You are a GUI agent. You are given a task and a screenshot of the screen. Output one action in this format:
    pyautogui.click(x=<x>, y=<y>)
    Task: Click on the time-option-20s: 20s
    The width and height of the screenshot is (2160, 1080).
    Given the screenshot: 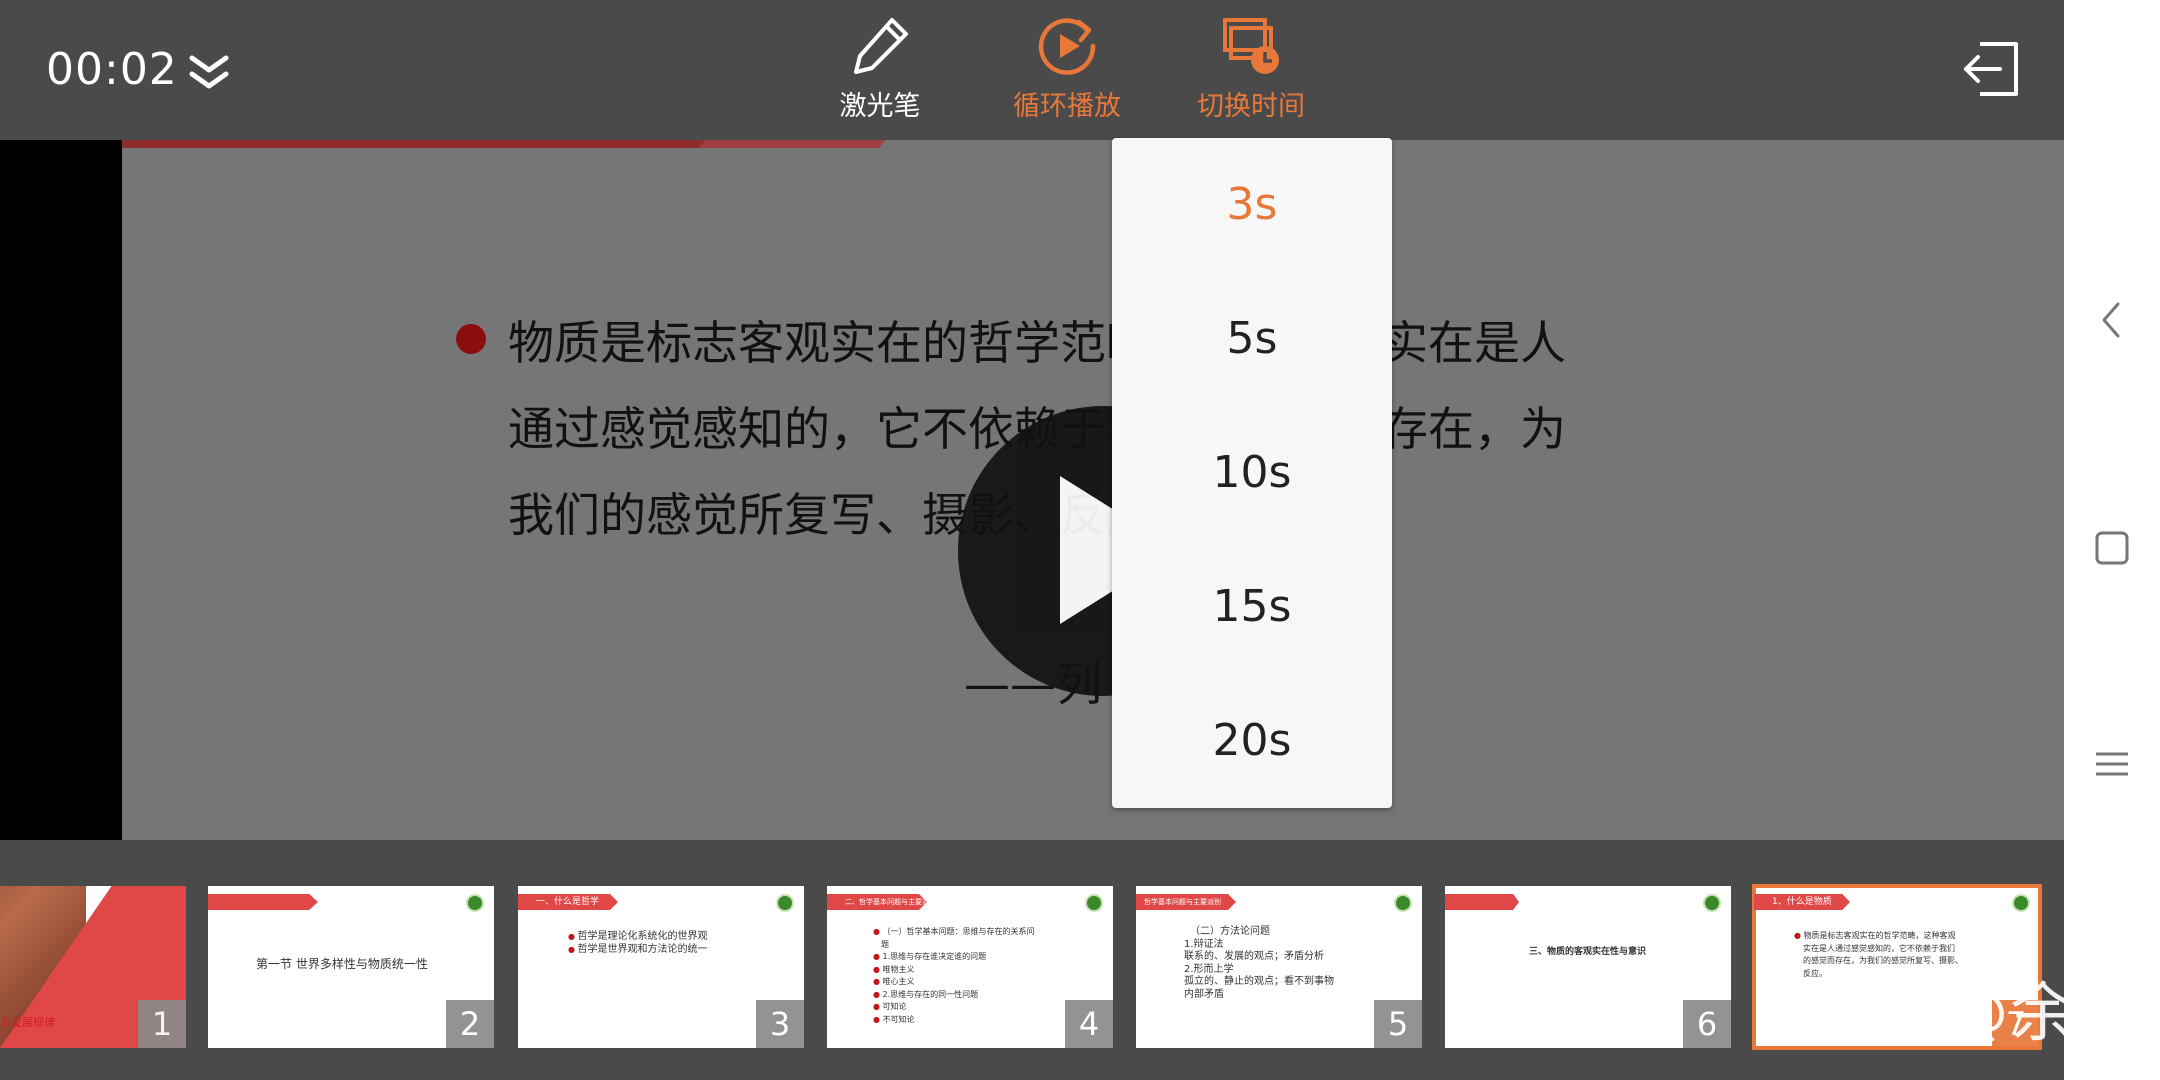 What is the action you would take?
    pyautogui.click(x=1252, y=741)
    